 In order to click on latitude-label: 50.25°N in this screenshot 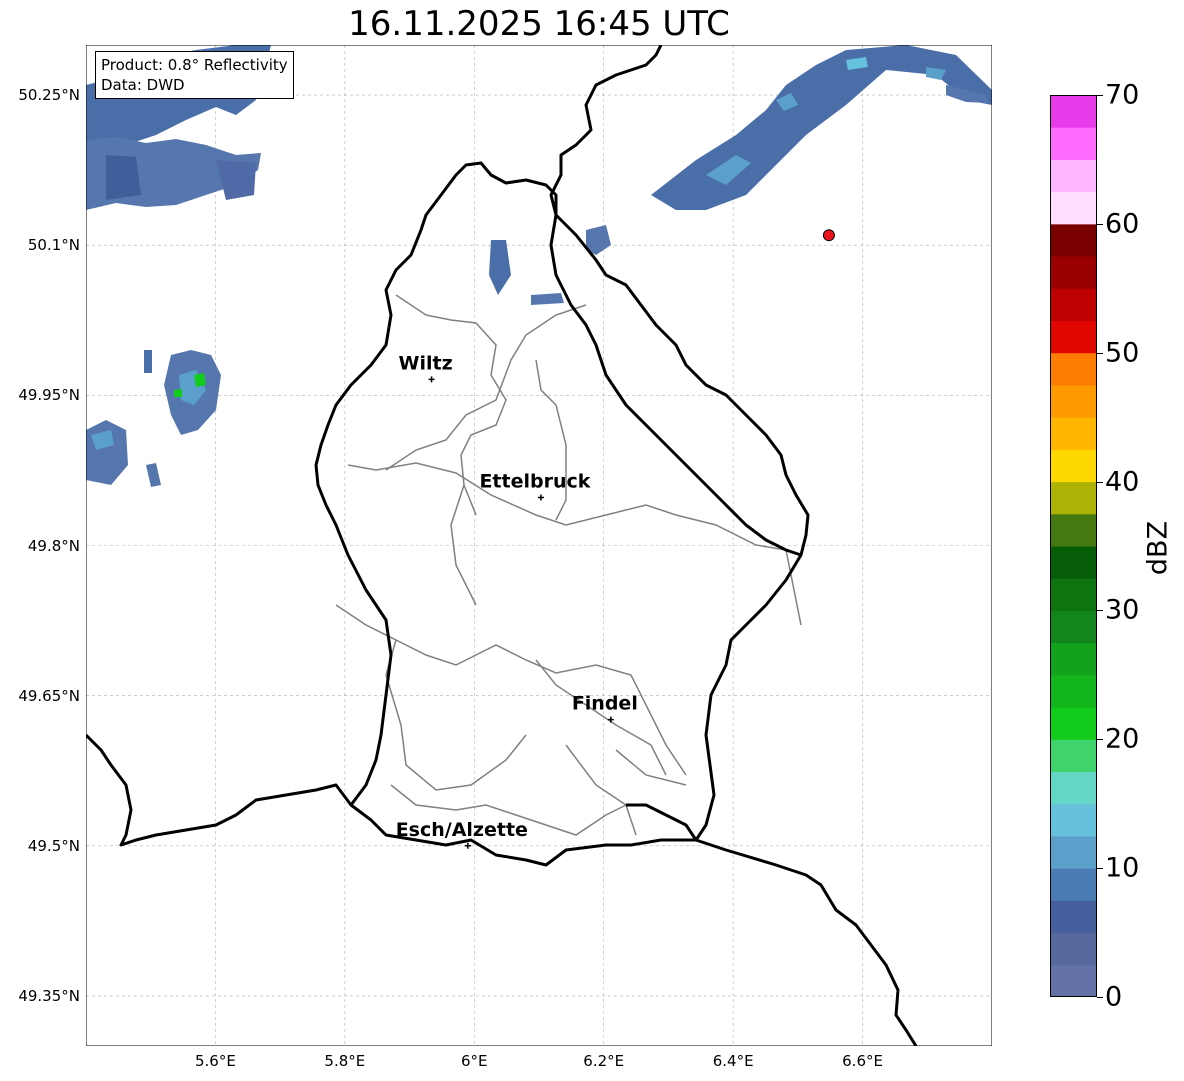, I will do `click(49, 95)`.